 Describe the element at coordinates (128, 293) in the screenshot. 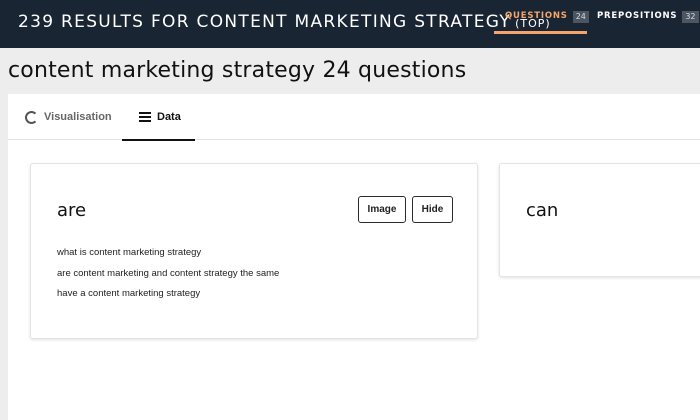

I see `question-item: have a content marketing strategy` at that location.